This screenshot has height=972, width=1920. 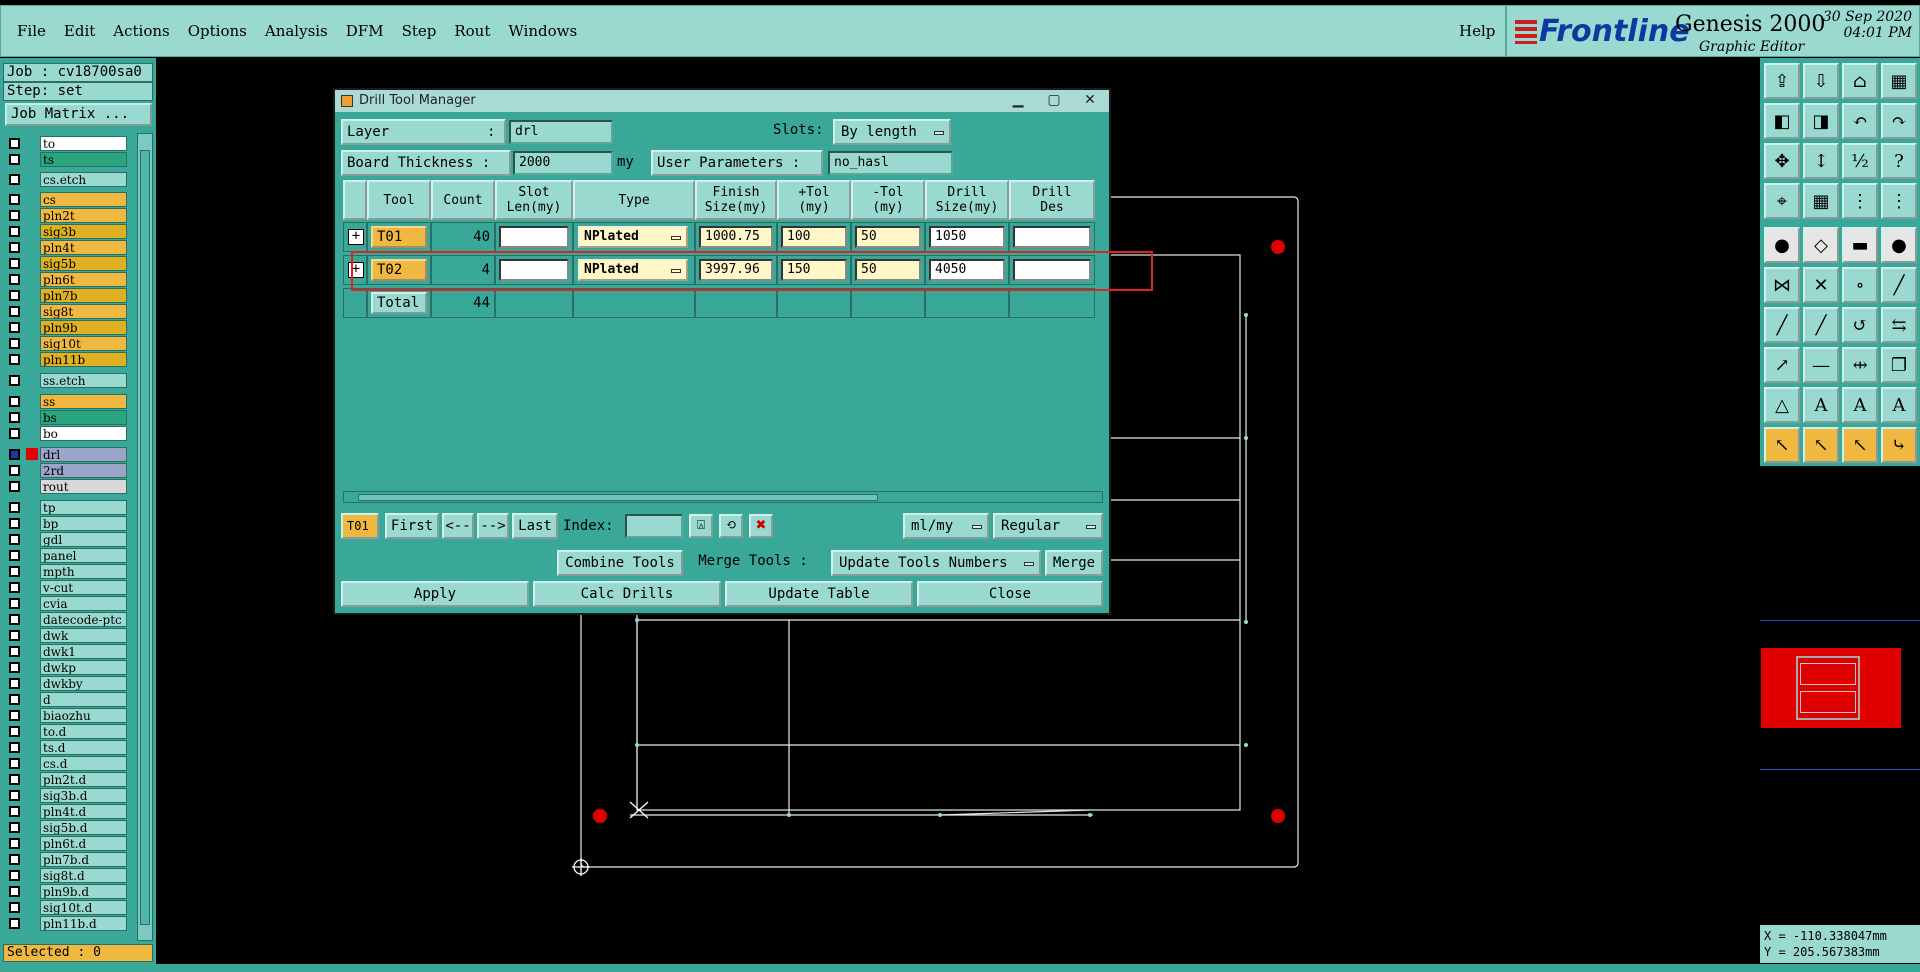 I want to click on delete-icon: ✖, so click(x=761, y=526).